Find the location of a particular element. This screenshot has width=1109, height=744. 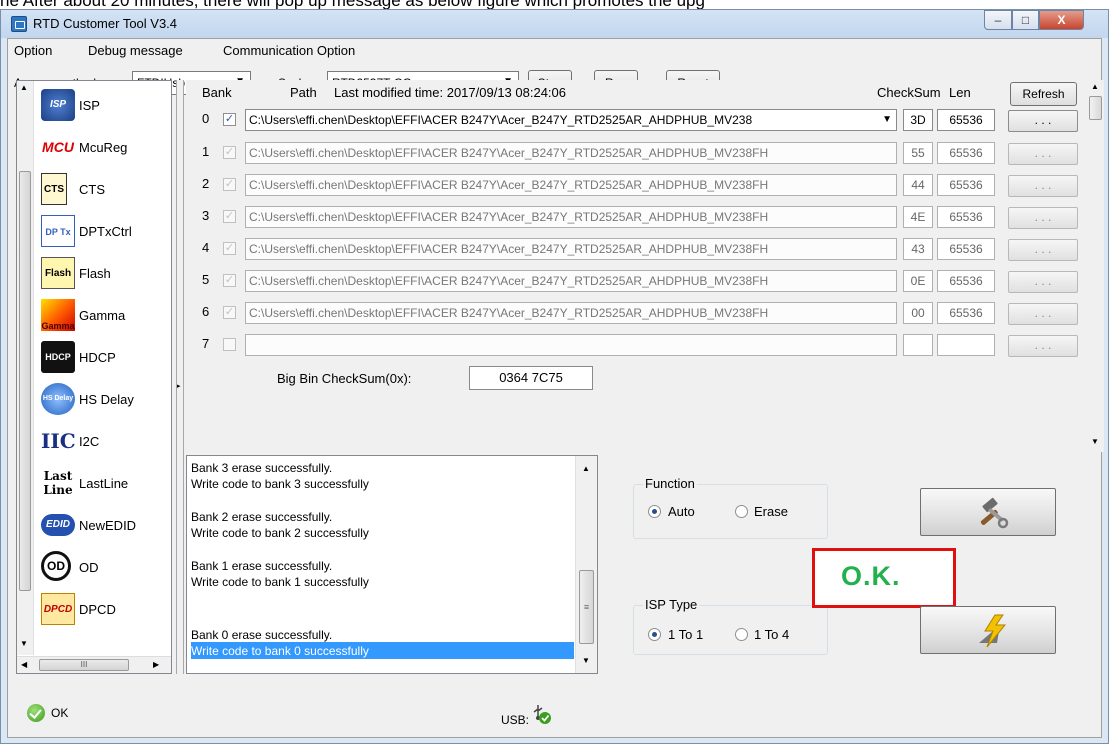

sidebar-item-dptxctrl: DP Tx DPTxCtrl is located at coordinates (104, 231).